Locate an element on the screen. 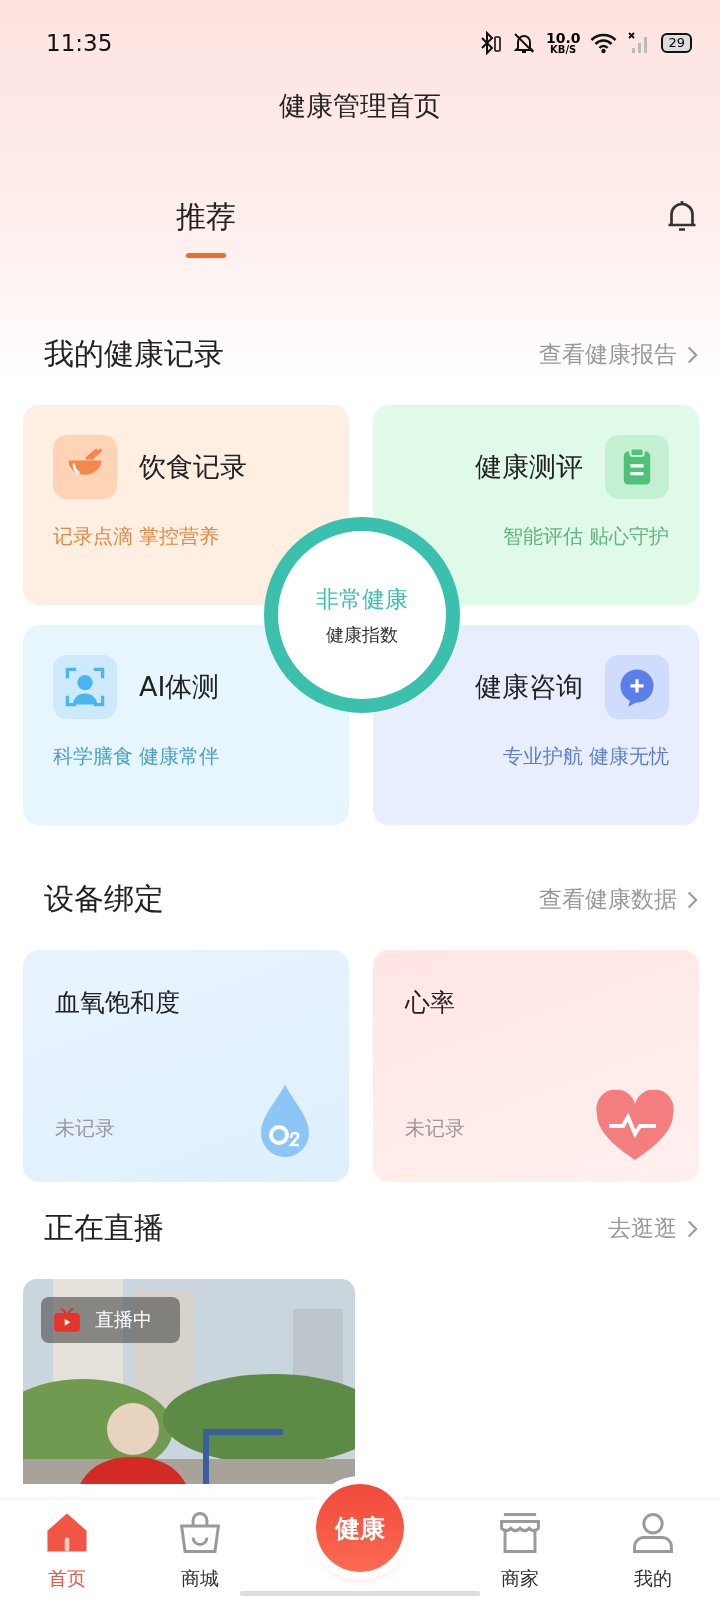 The height and width of the screenshot is (1600, 720). card-title: 饮食记录 is located at coordinates (193, 467).